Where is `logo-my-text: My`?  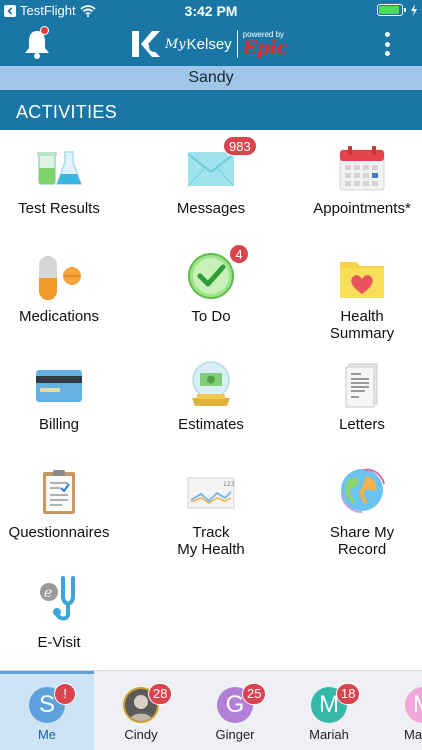
logo-my-text: My is located at coordinates (175, 44).